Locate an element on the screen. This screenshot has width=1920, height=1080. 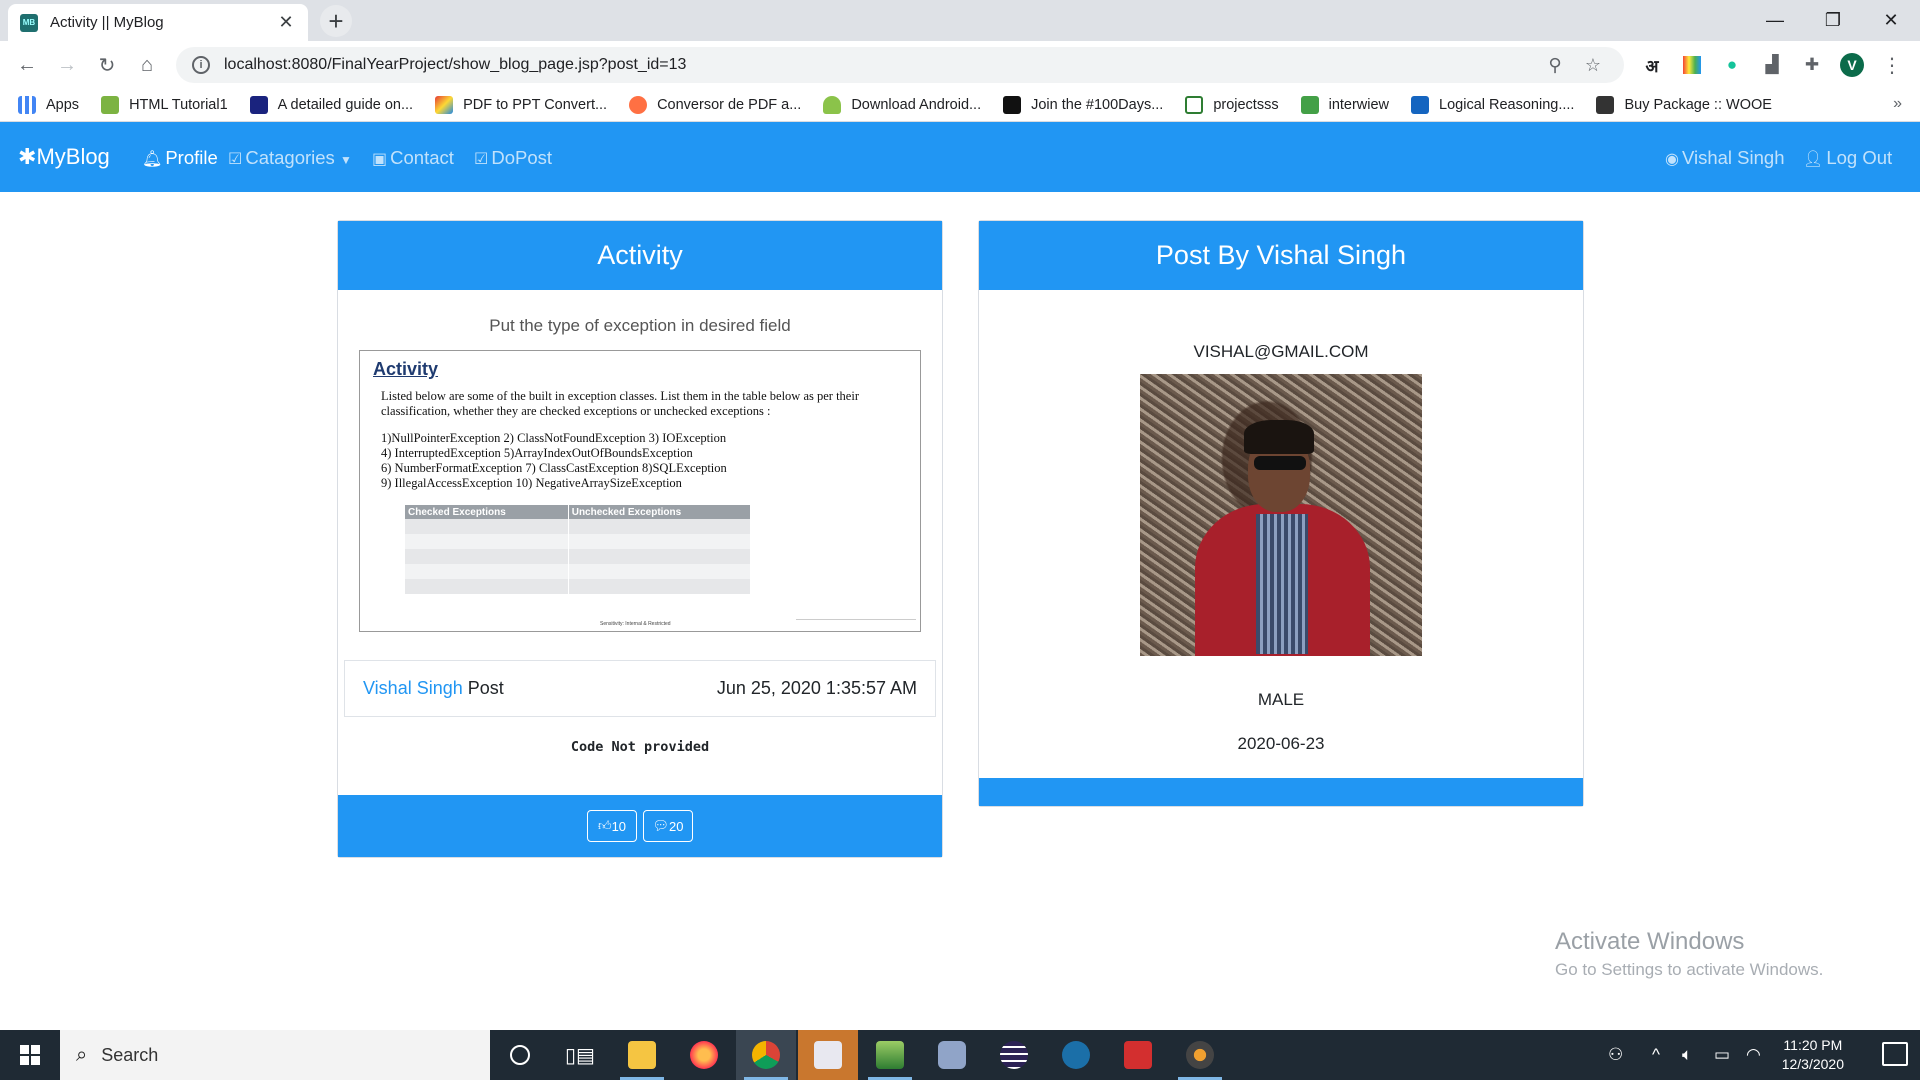
nav-logout: 👤︎ Log Out is located at coordinates (1847, 158).